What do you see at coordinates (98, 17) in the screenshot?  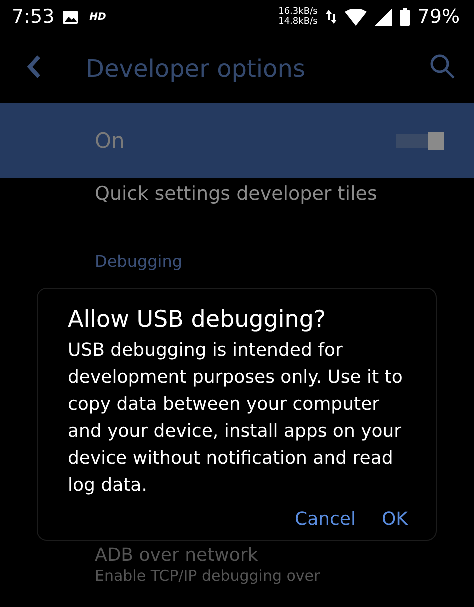 I see `hd-label: HD` at bounding box center [98, 17].